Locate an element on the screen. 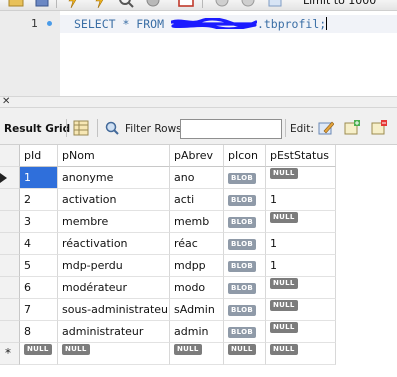 The height and width of the screenshot is (377, 397). cell-pId: 5 is located at coordinates (39, 266).